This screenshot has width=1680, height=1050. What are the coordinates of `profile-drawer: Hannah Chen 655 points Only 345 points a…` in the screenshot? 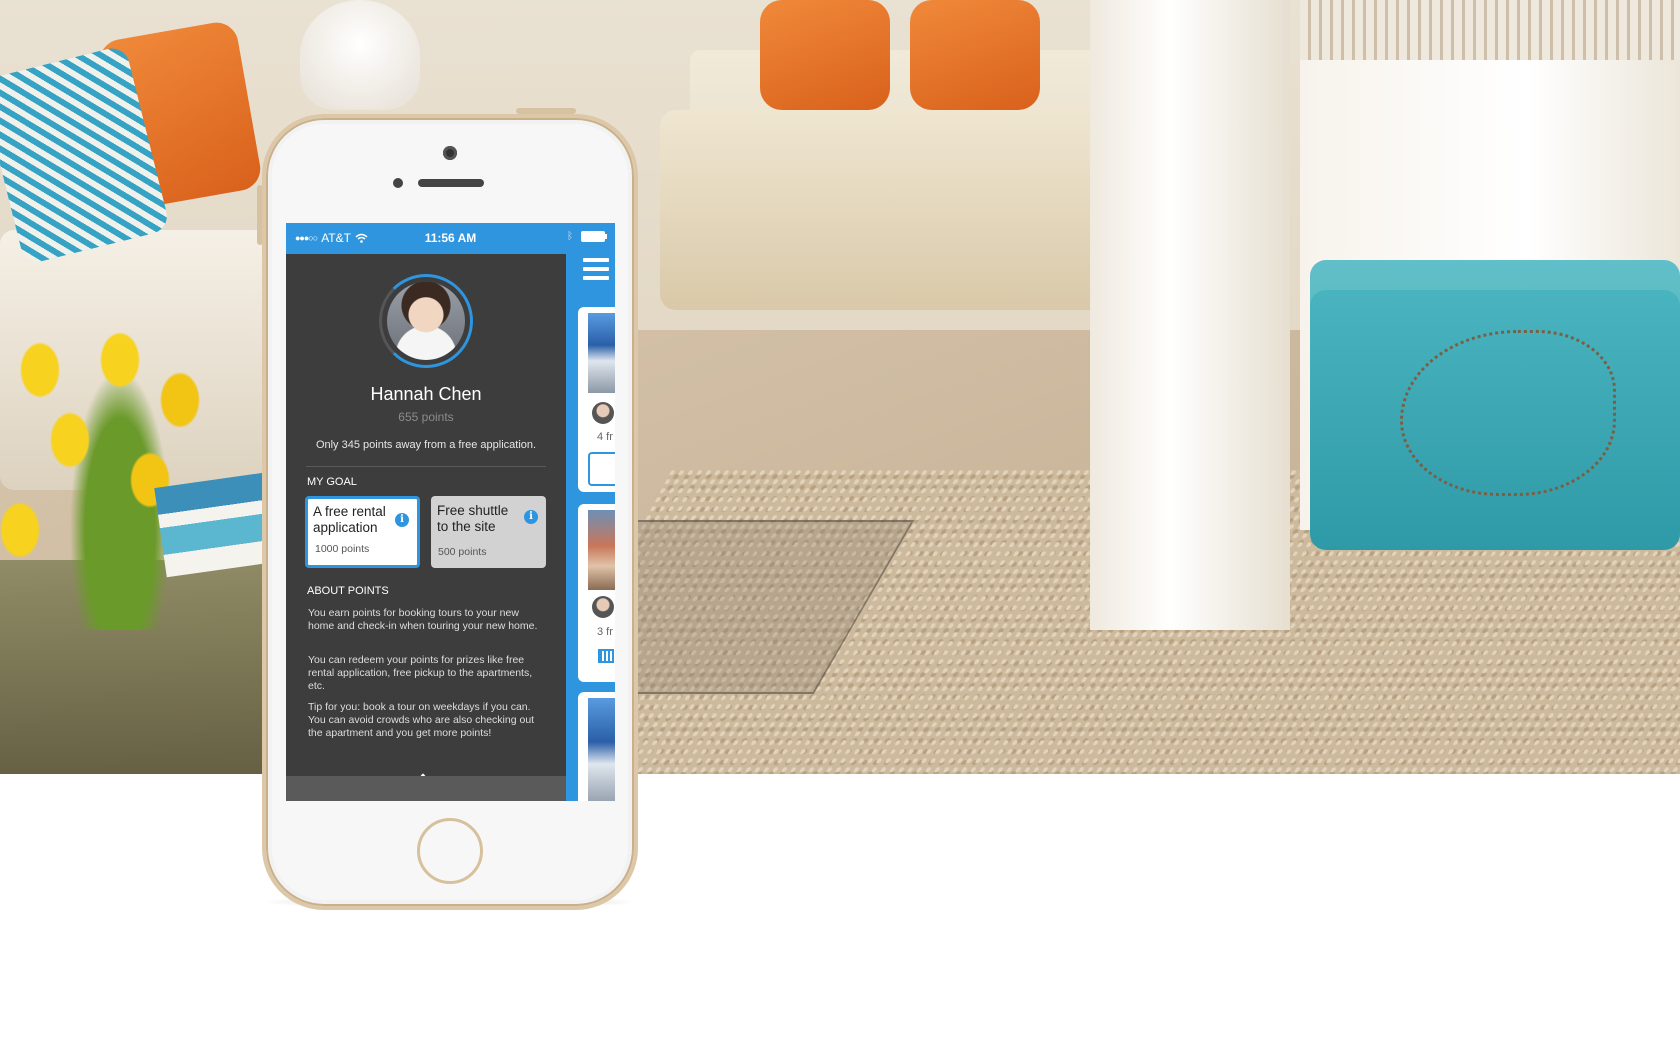 It's located at (426, 522).